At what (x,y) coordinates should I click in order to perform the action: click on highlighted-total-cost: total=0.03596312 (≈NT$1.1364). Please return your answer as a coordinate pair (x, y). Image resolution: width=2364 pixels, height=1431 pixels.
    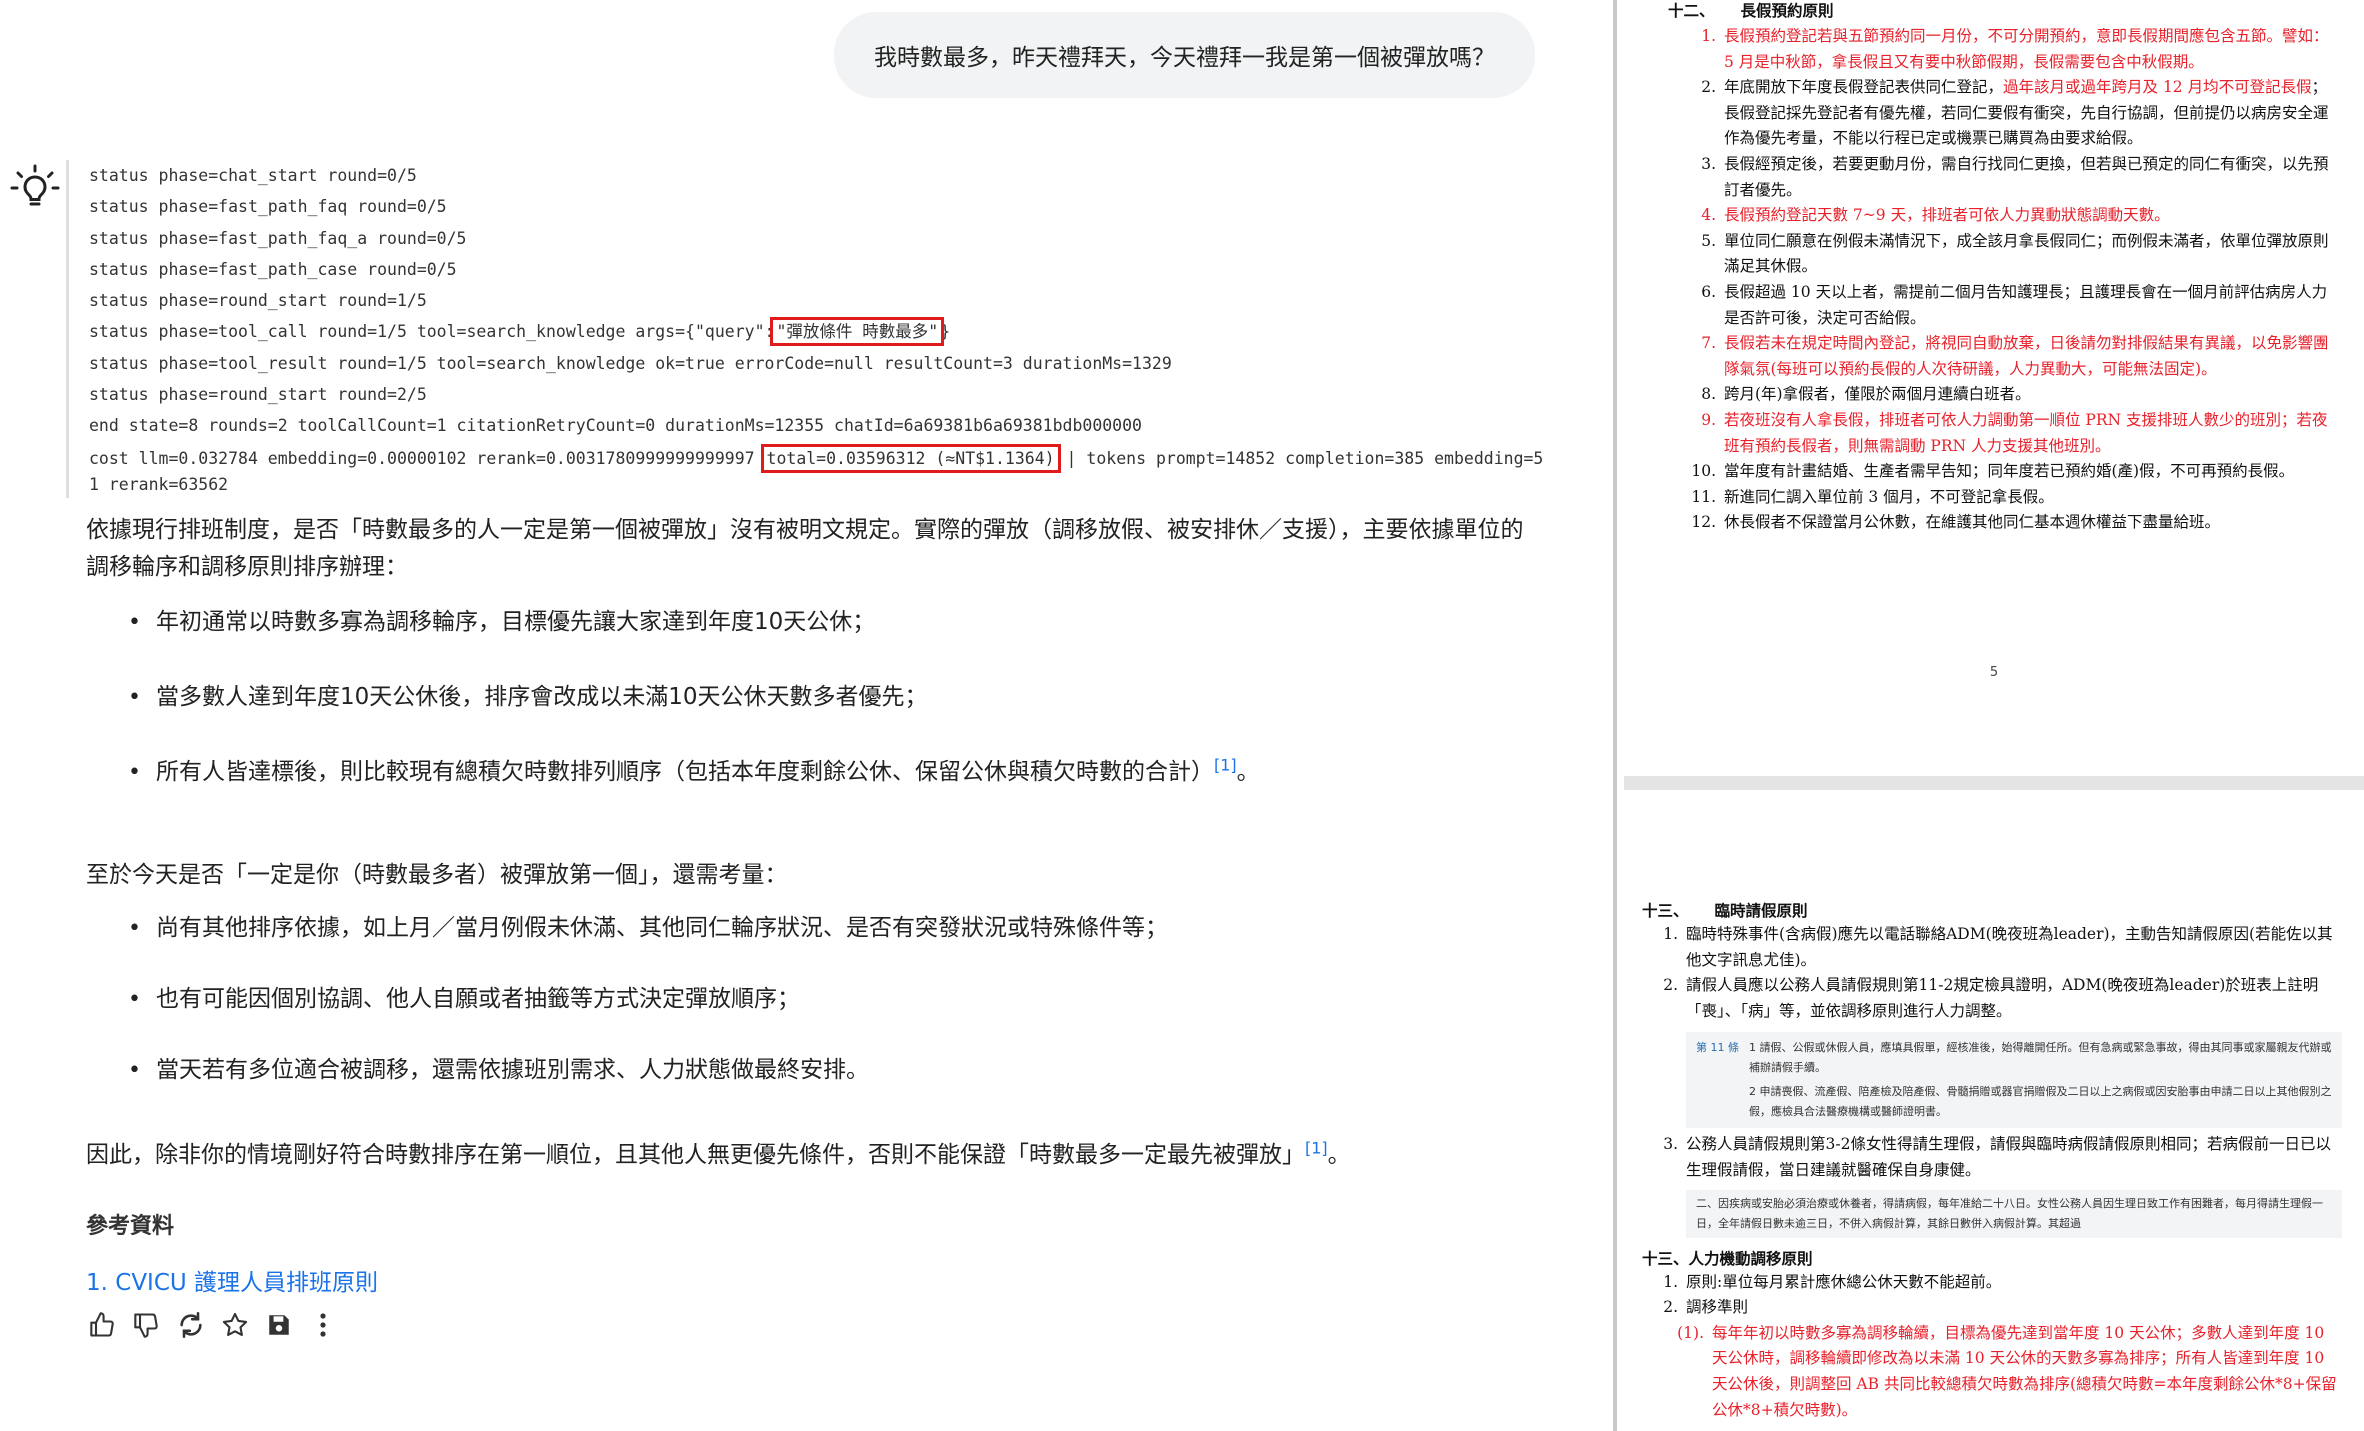
    Looking at the image, I should click on (910, 458).